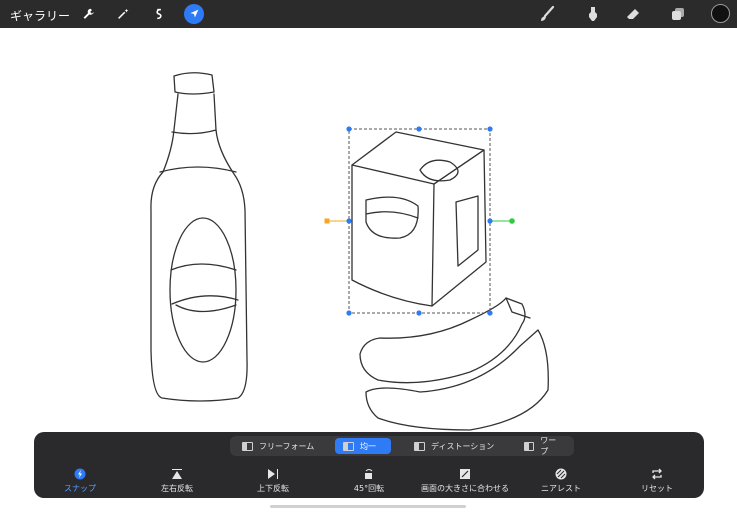  What do you see at coordinates (177, 474) in the screenshot?
I see `flip-horizontal-icon` at bounding box center [177, 474].